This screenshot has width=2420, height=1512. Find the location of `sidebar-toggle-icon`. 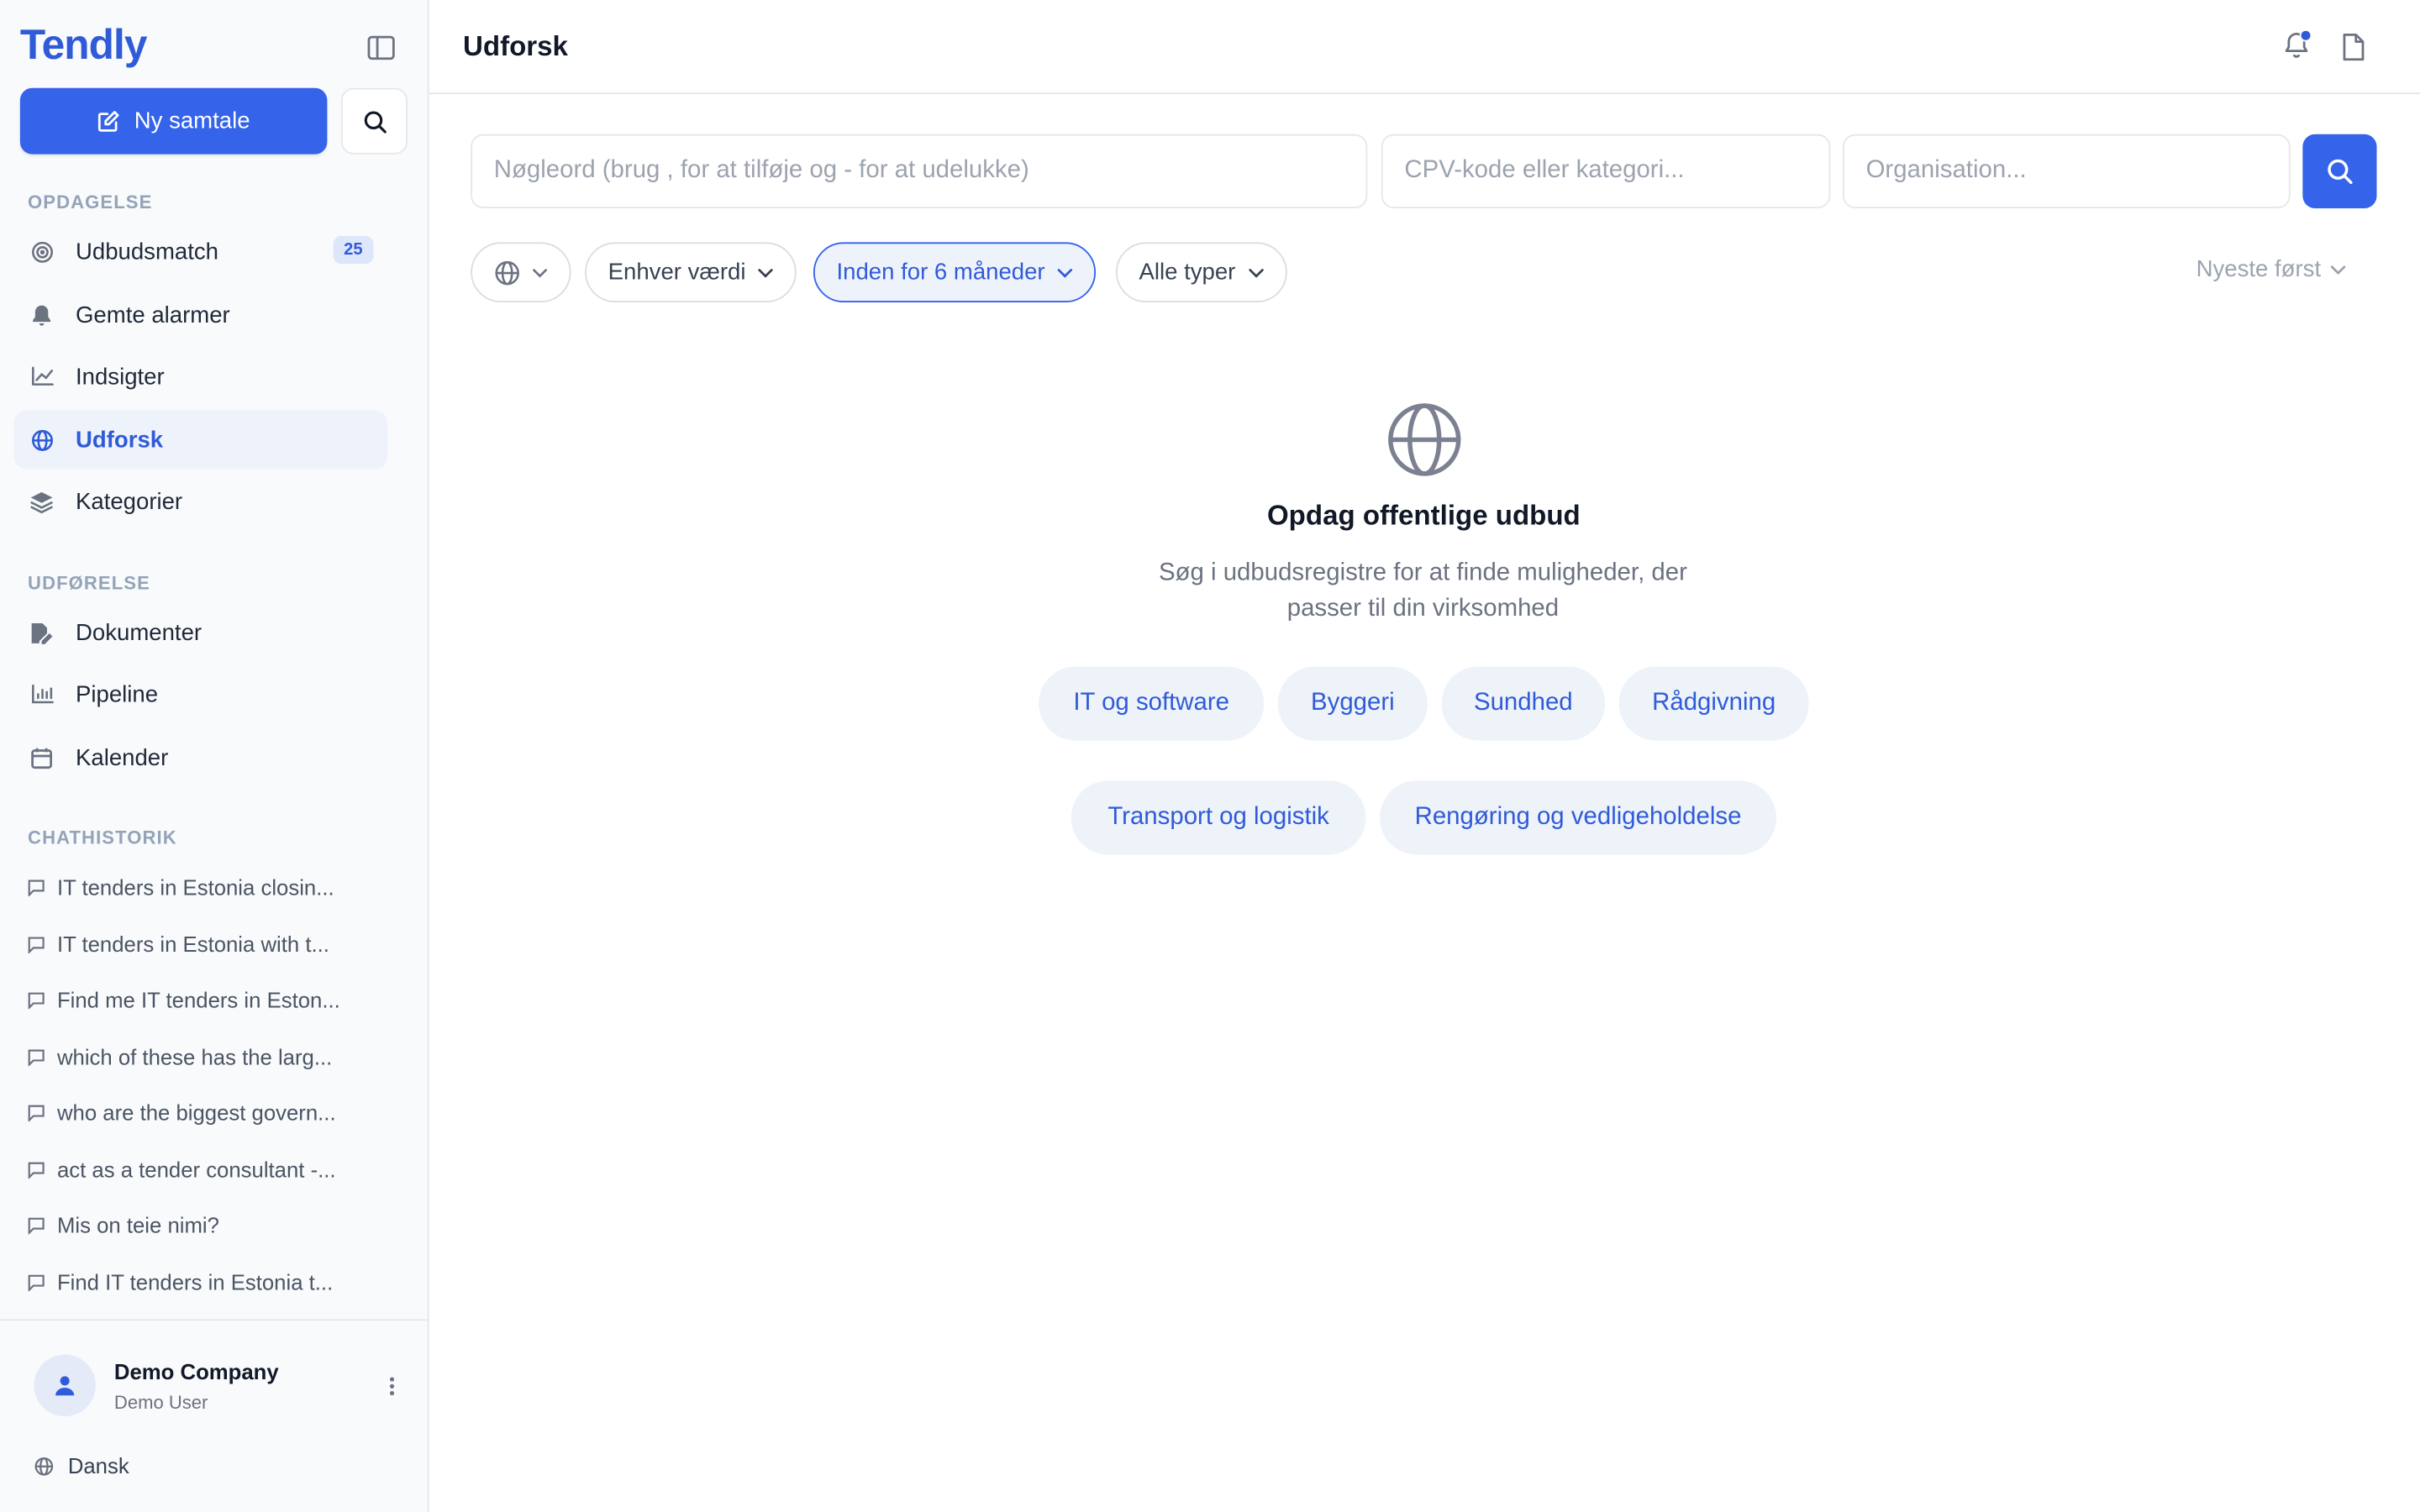

sidebar-toggle-icon is located at coordinates (381, 47).